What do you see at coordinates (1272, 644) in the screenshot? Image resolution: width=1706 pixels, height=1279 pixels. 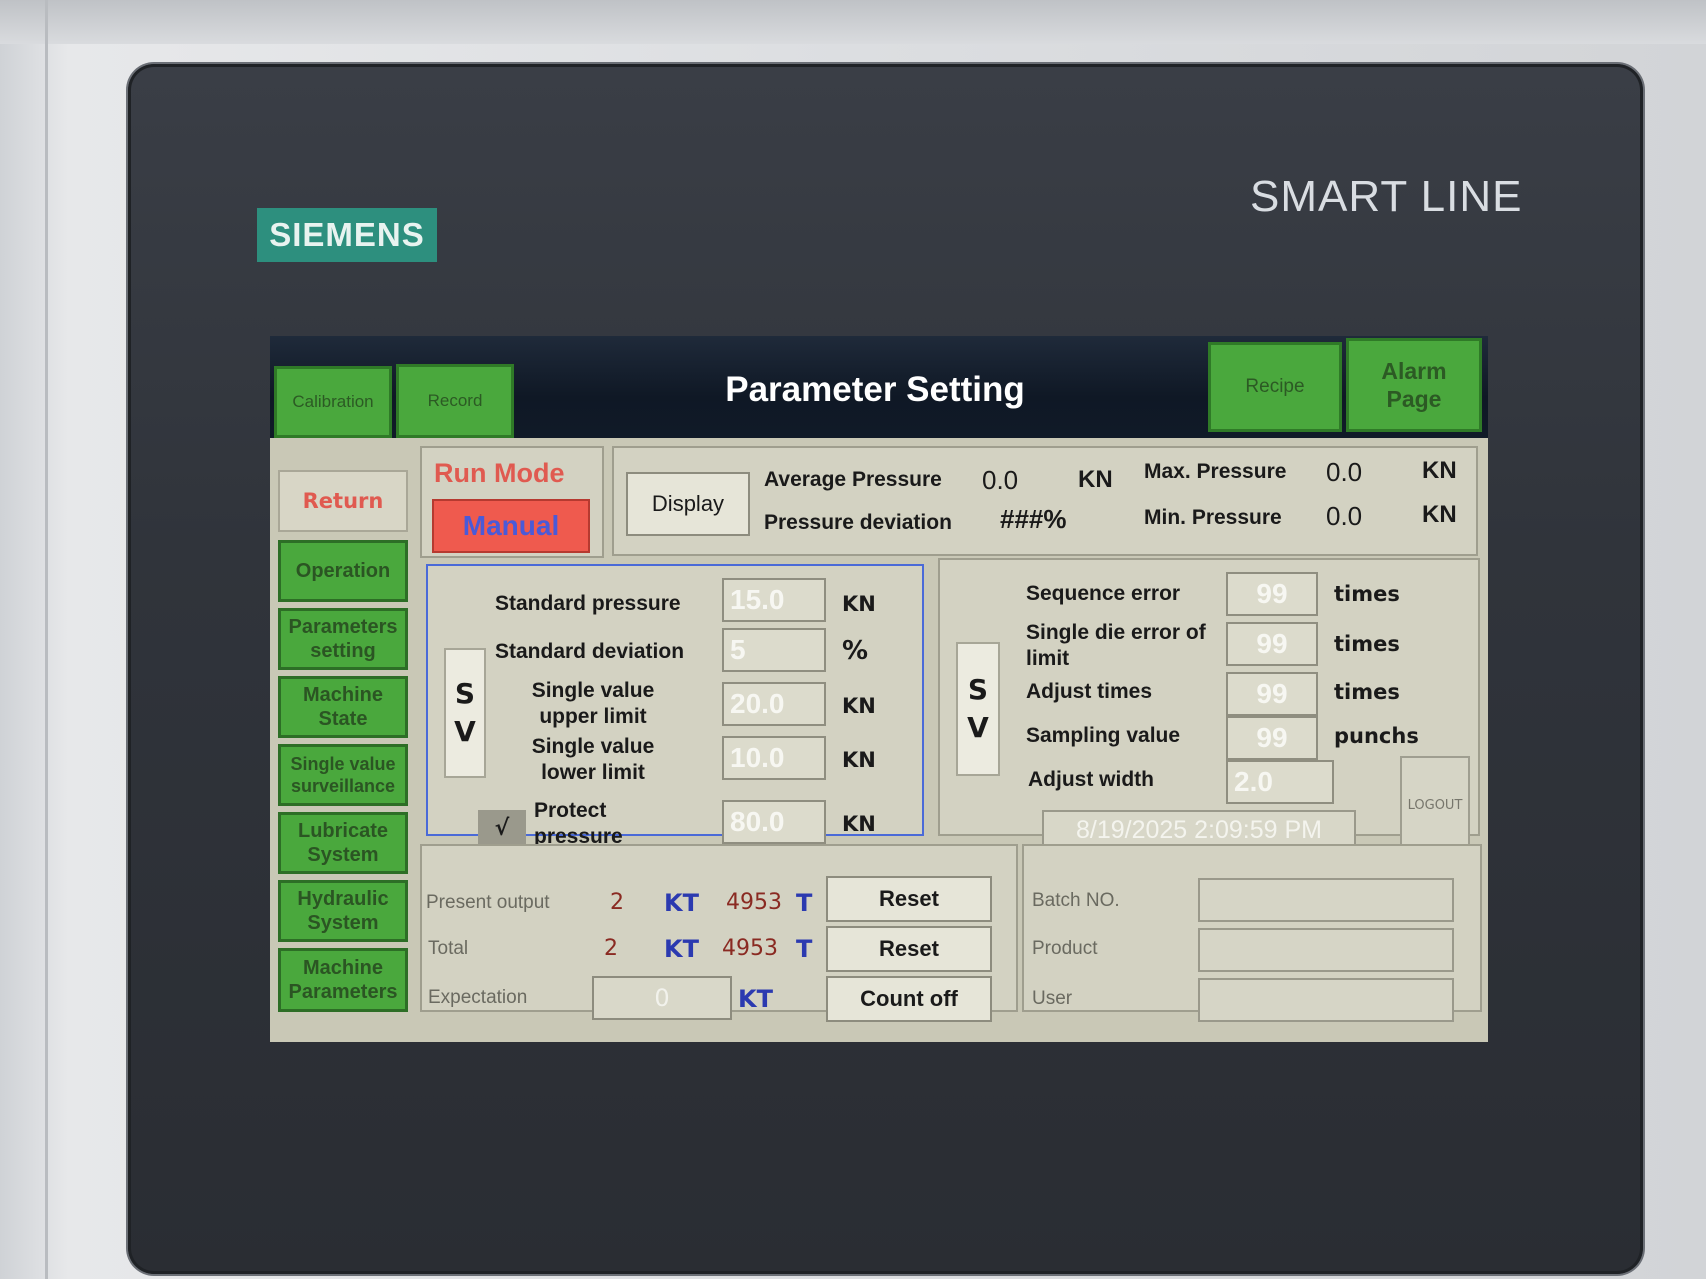 I see `single-die-error-input: 99` at bounding box center [1272, 644].